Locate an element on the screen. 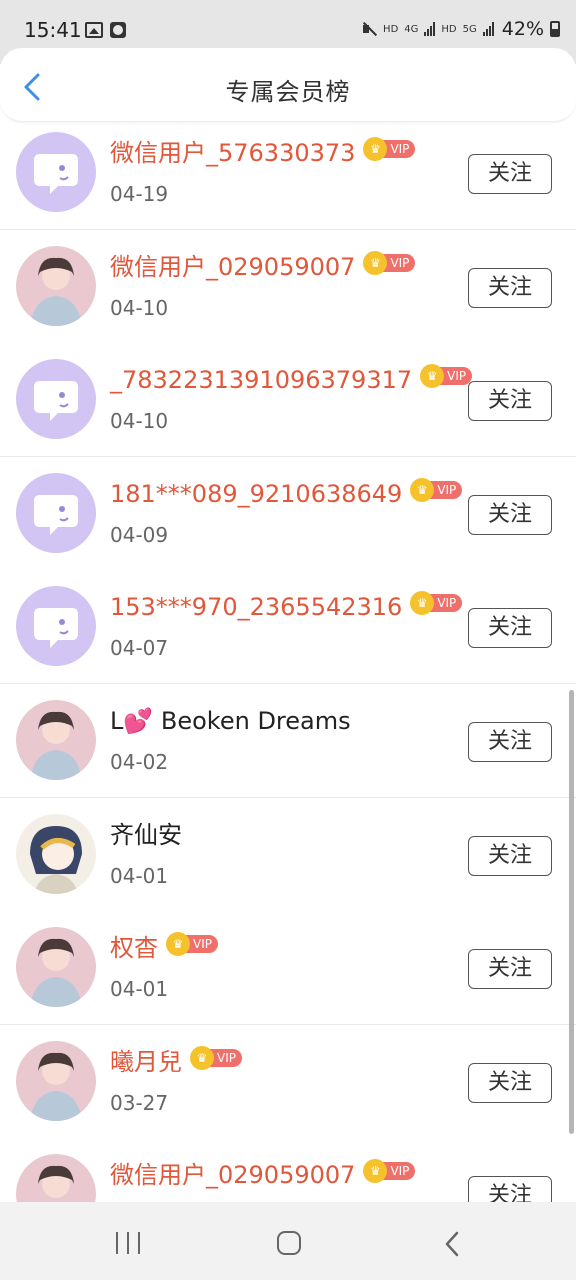 This screenshot has height=1280, width=576. member-date: 03-27 is located at coordinates (139, 1102).